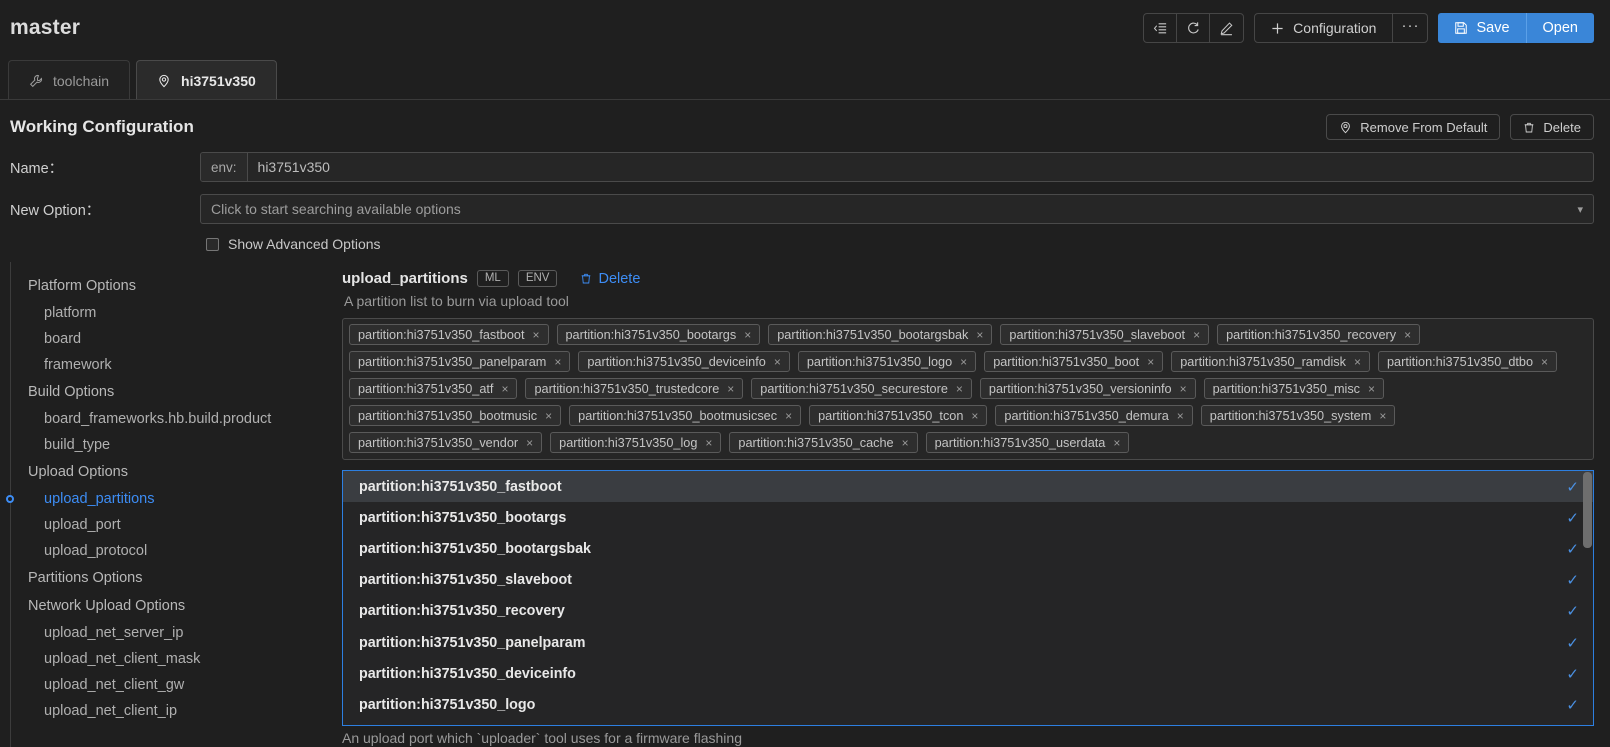  What do you see at coordinates (968, 642) in the screenshot?
I see `dropdown-option: partition:hi3751v350_panelparam ✓` at bounding box center [968, 642].